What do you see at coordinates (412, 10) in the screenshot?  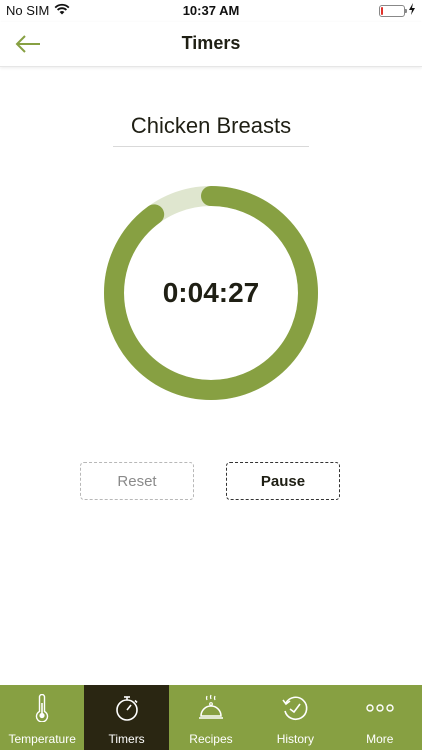 I see `charging-icon` at bounding box center [412, 10].